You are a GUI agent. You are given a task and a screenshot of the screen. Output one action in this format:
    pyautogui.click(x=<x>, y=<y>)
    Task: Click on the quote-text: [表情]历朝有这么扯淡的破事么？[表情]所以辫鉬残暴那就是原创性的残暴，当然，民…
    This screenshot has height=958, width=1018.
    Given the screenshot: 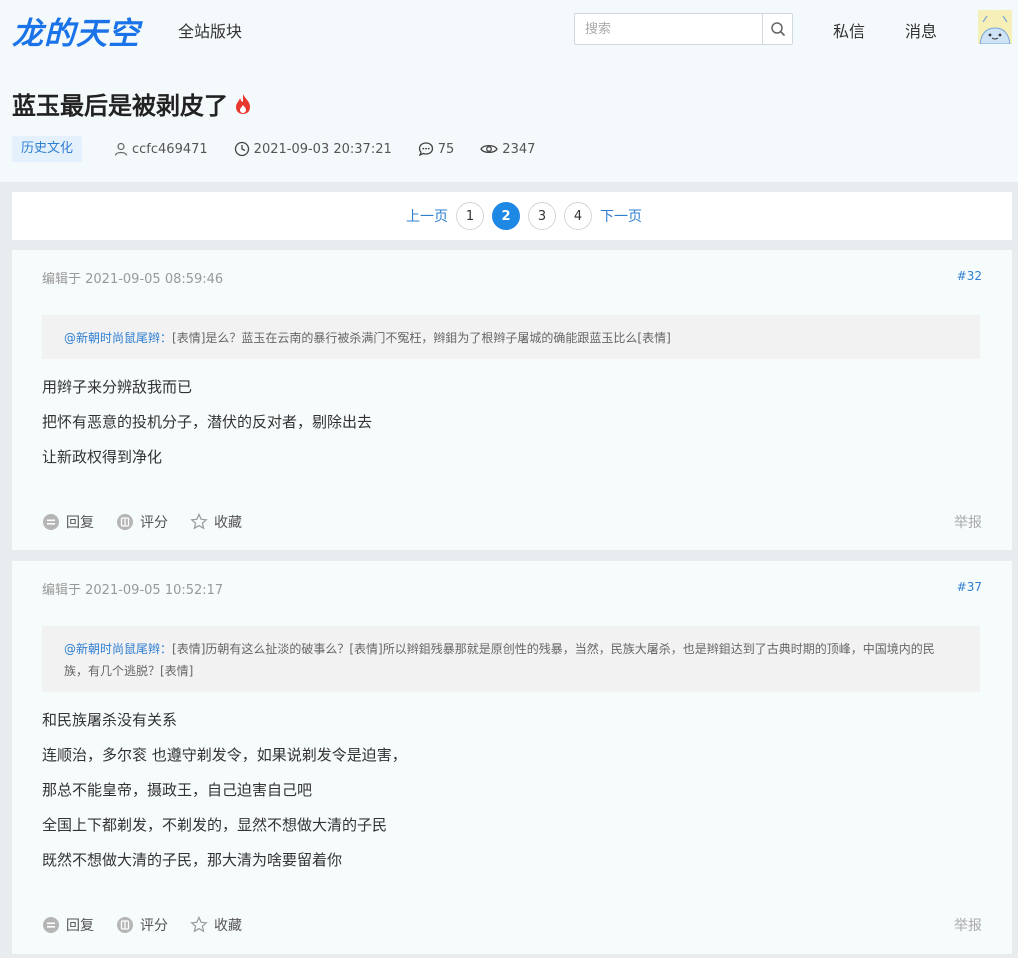 What is the action you would take?
    pyautogui.click(x=499, y=660)
    